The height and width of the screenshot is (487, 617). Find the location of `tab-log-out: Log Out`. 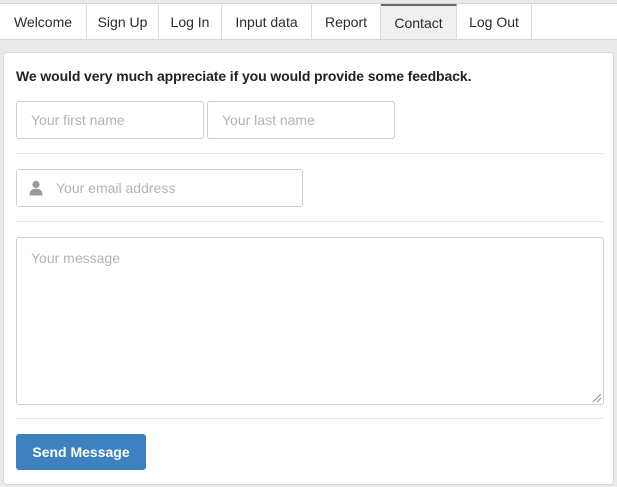

tab-log-out: Log Out is located at coordinates (494, 21).